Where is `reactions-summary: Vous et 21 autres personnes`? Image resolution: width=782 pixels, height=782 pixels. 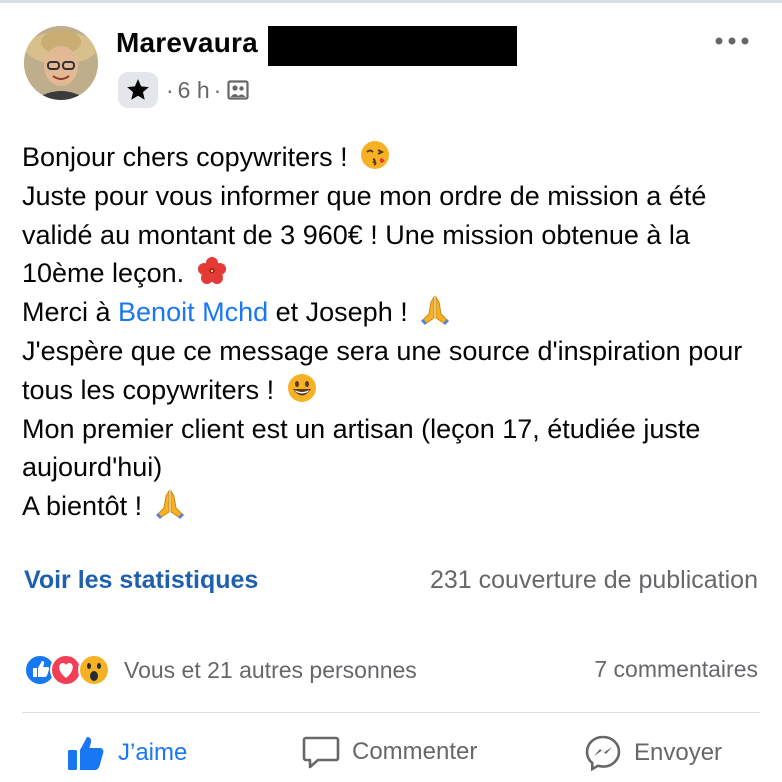 reactions-summary: Vous et 21 autres personnes is located at coordinates (220, 670).